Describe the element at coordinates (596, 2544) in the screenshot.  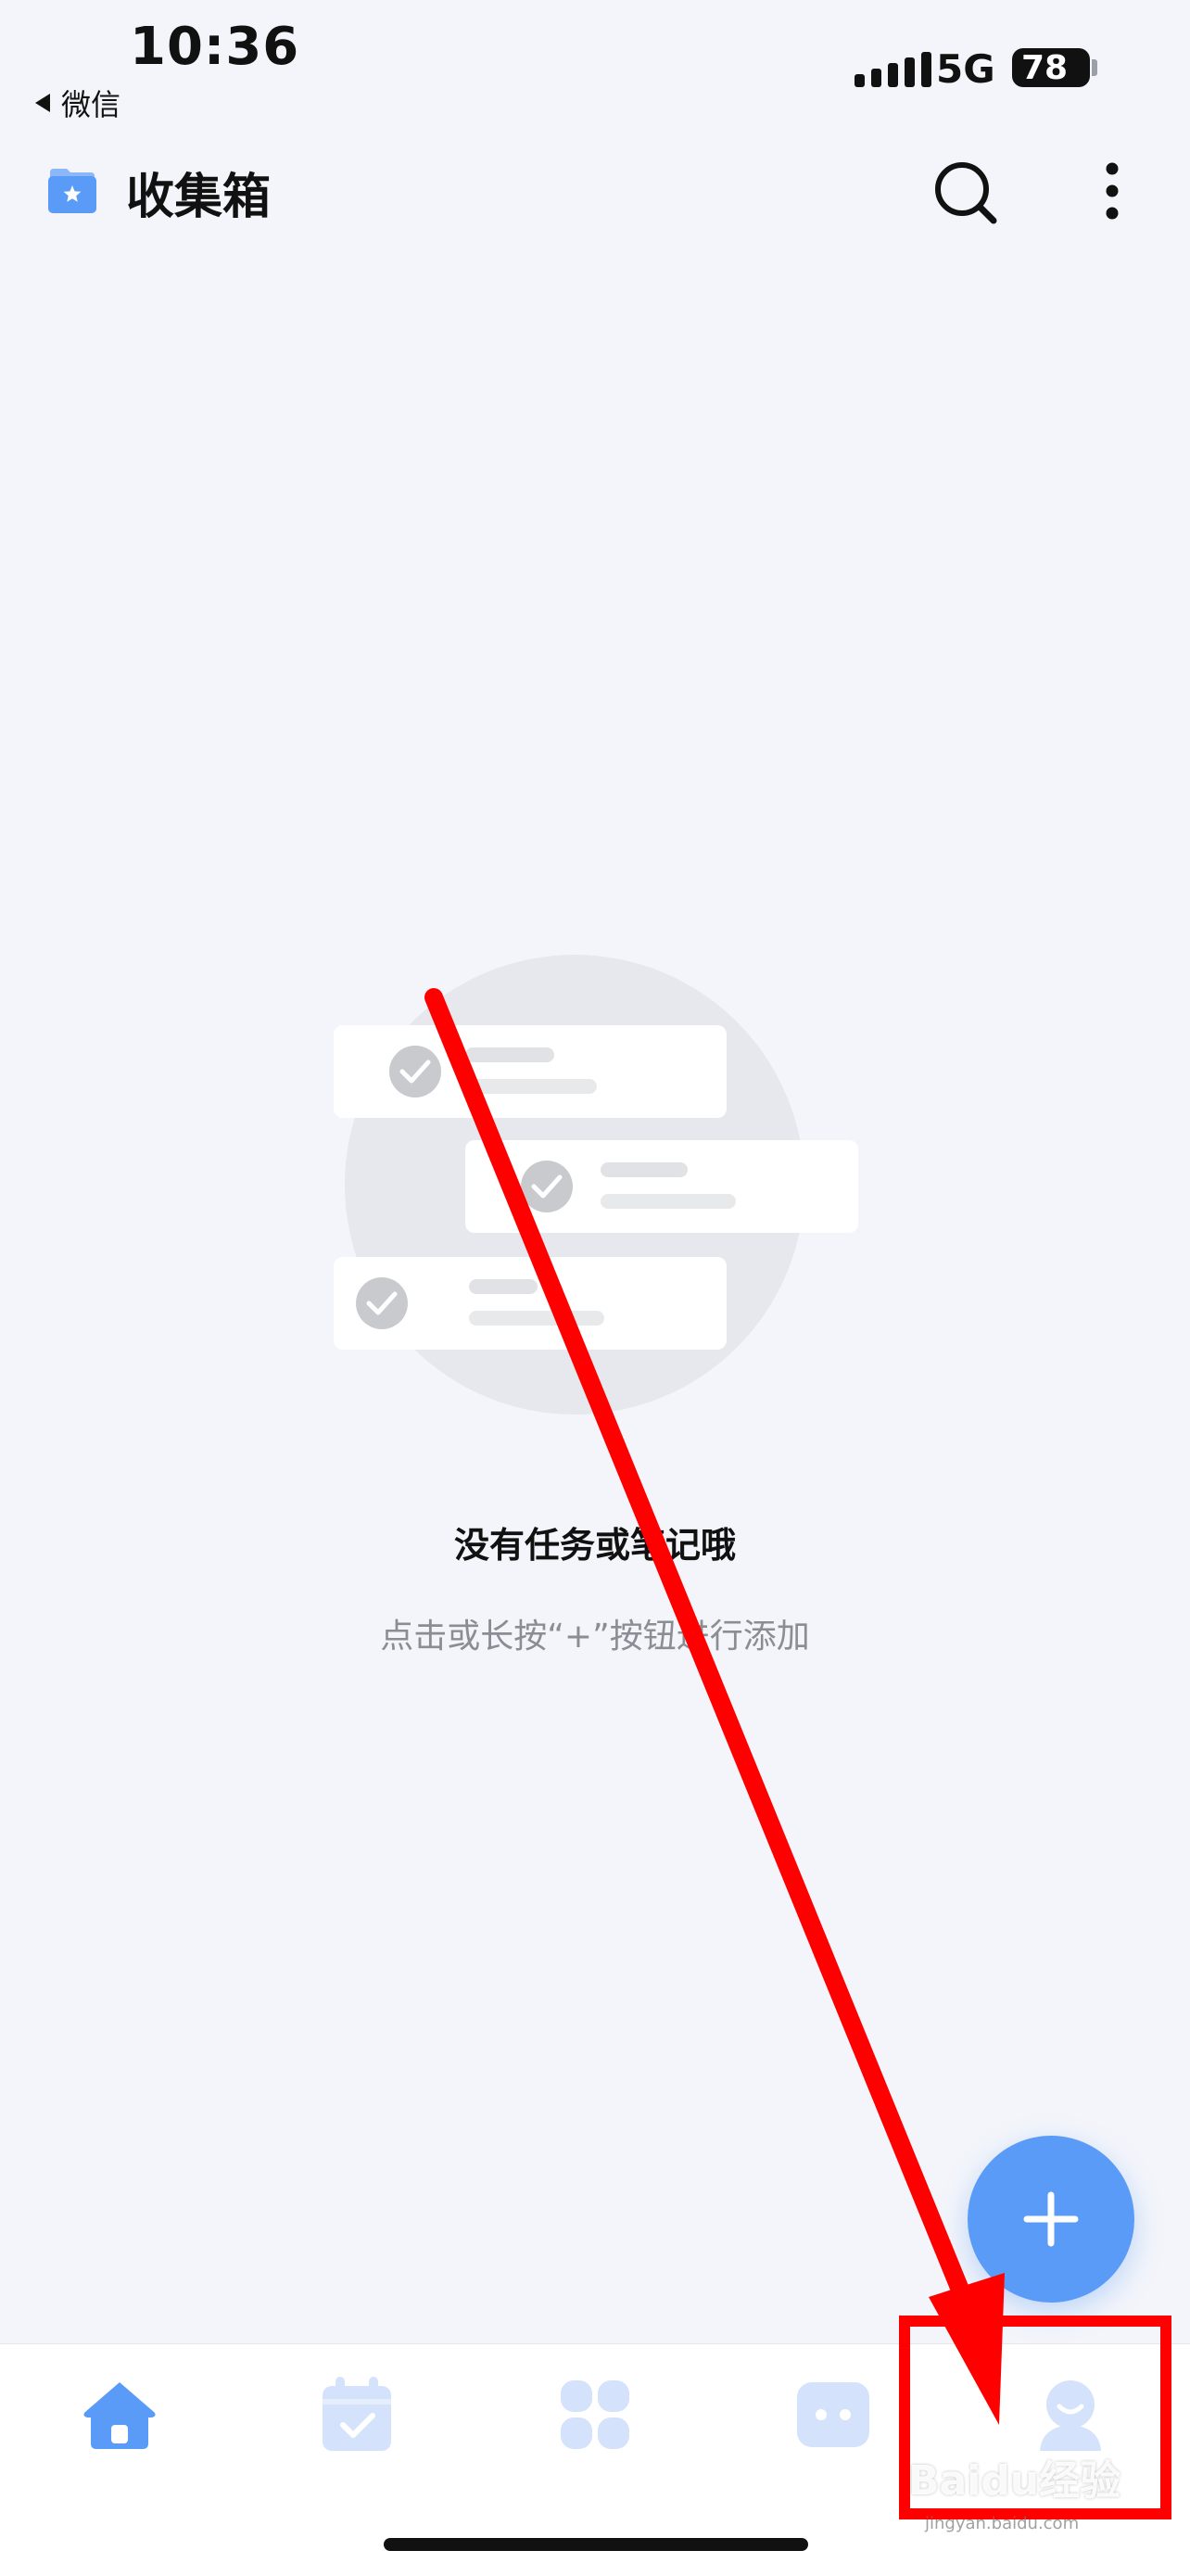
I see `home-indicator` at that location.